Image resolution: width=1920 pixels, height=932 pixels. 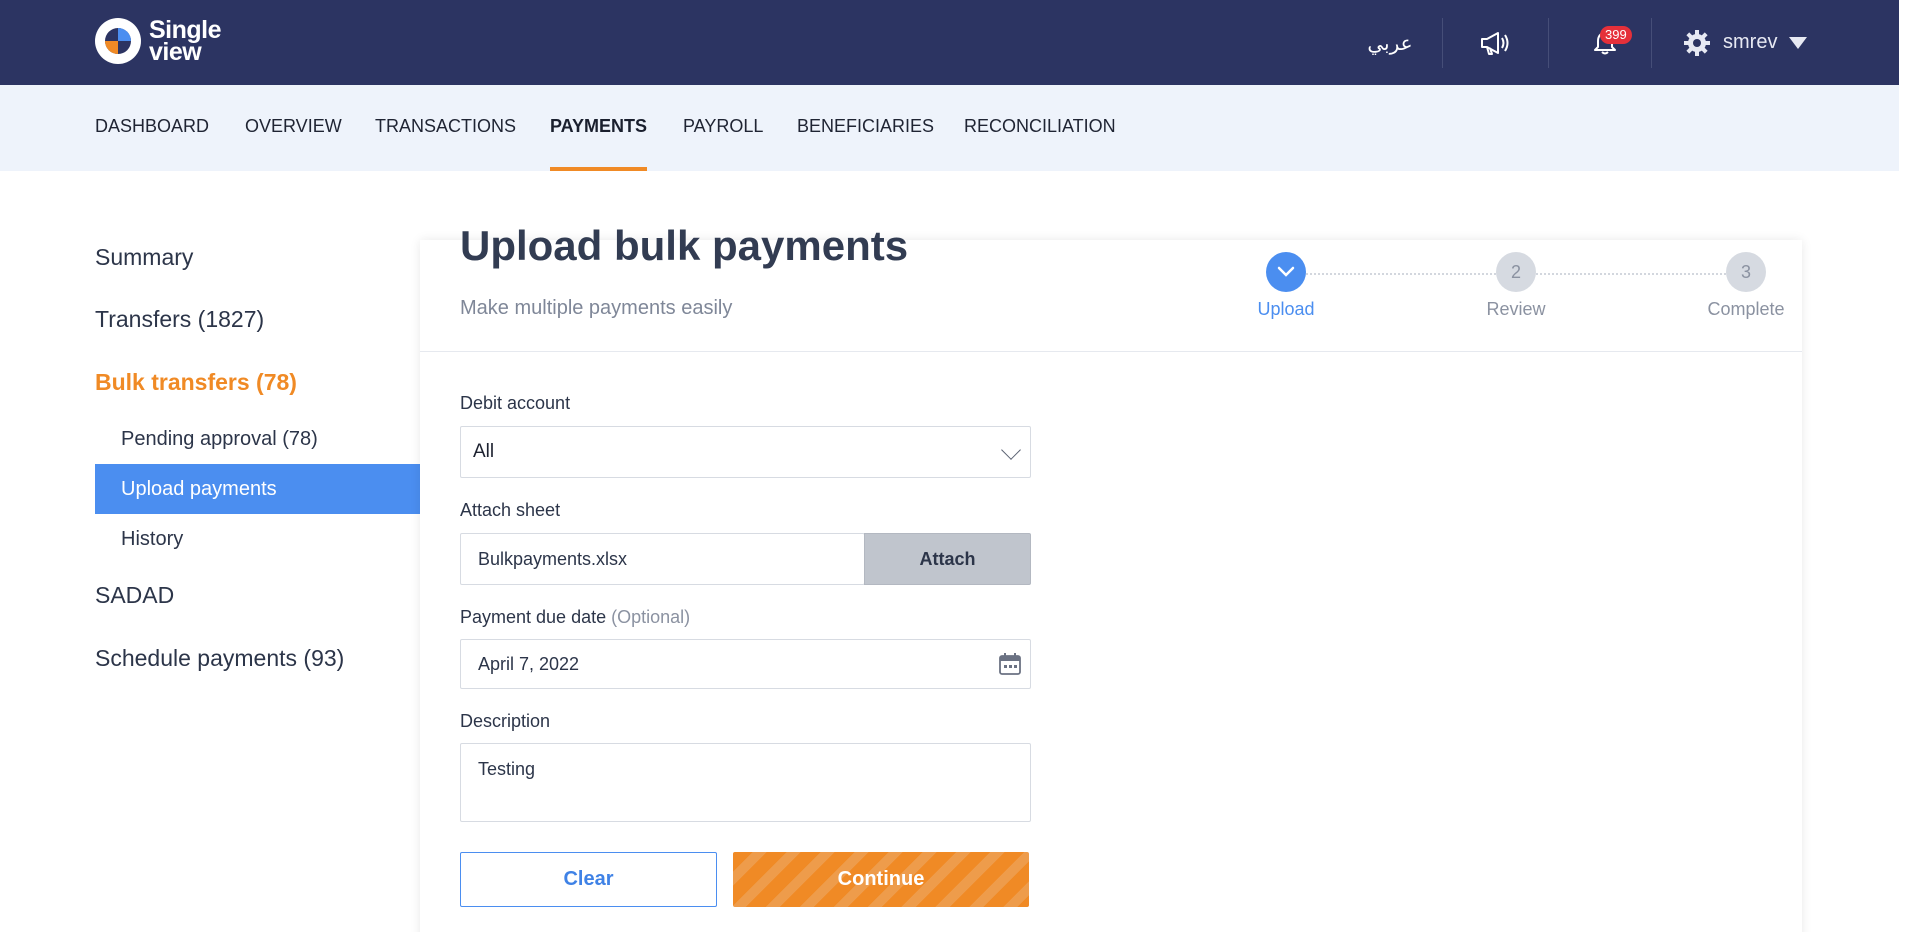 I want to click on attach-sheet-label: Attach sheet, so click(x=510, y=510).